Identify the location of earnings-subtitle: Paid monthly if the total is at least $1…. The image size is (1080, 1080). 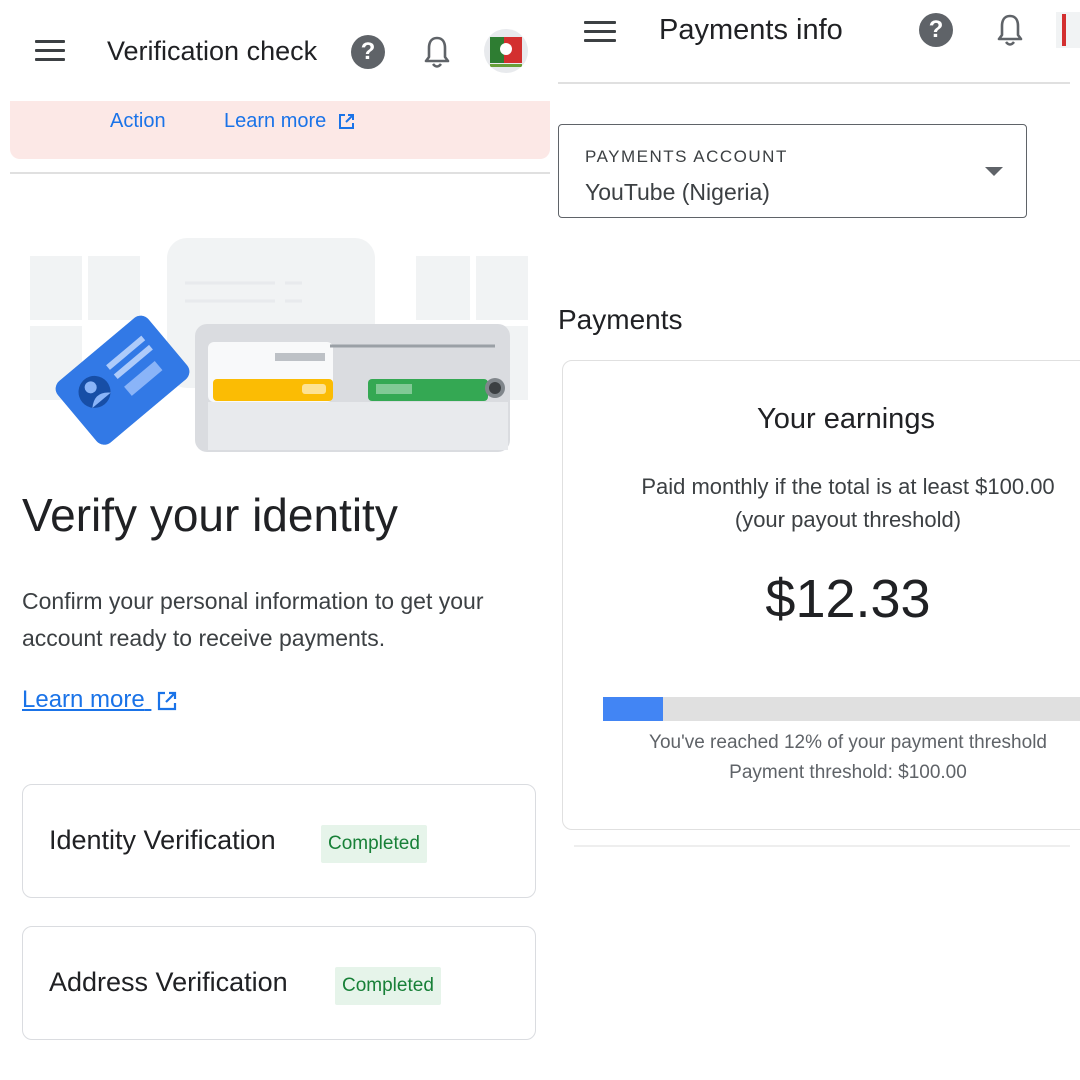
(848, 503).